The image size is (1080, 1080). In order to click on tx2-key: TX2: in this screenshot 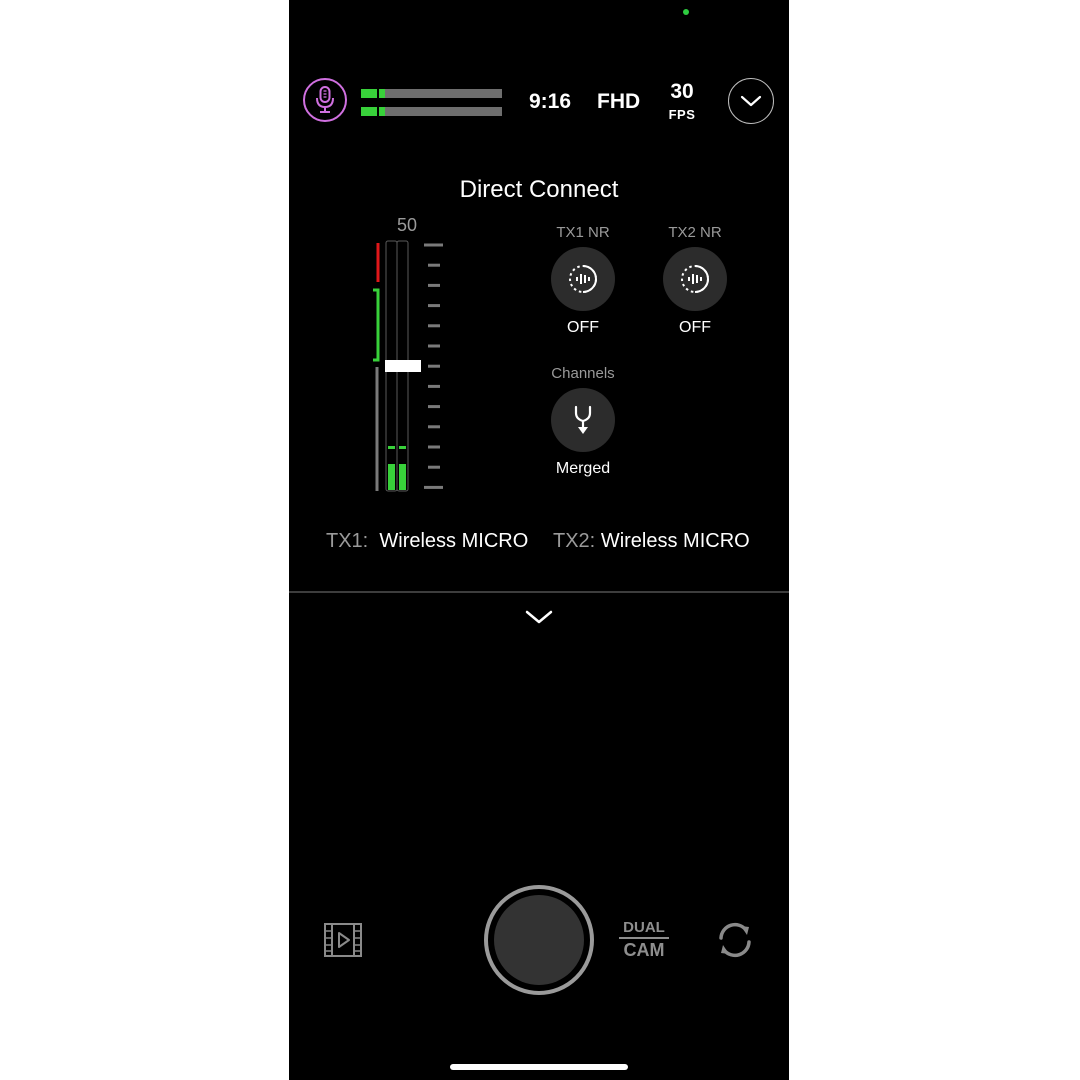, I will do `click(574, 541)`.